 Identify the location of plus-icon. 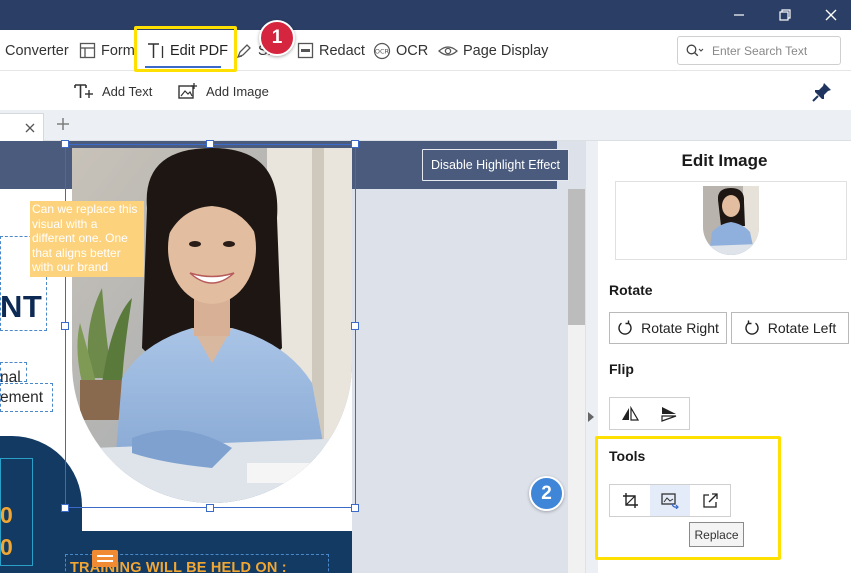
(63, 124).